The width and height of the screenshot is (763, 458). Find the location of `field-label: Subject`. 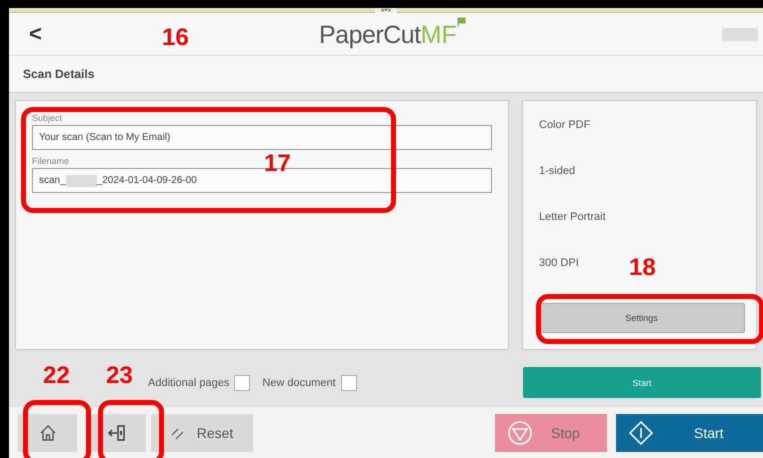

field-label: Subject is located at coordinates (47, 118).